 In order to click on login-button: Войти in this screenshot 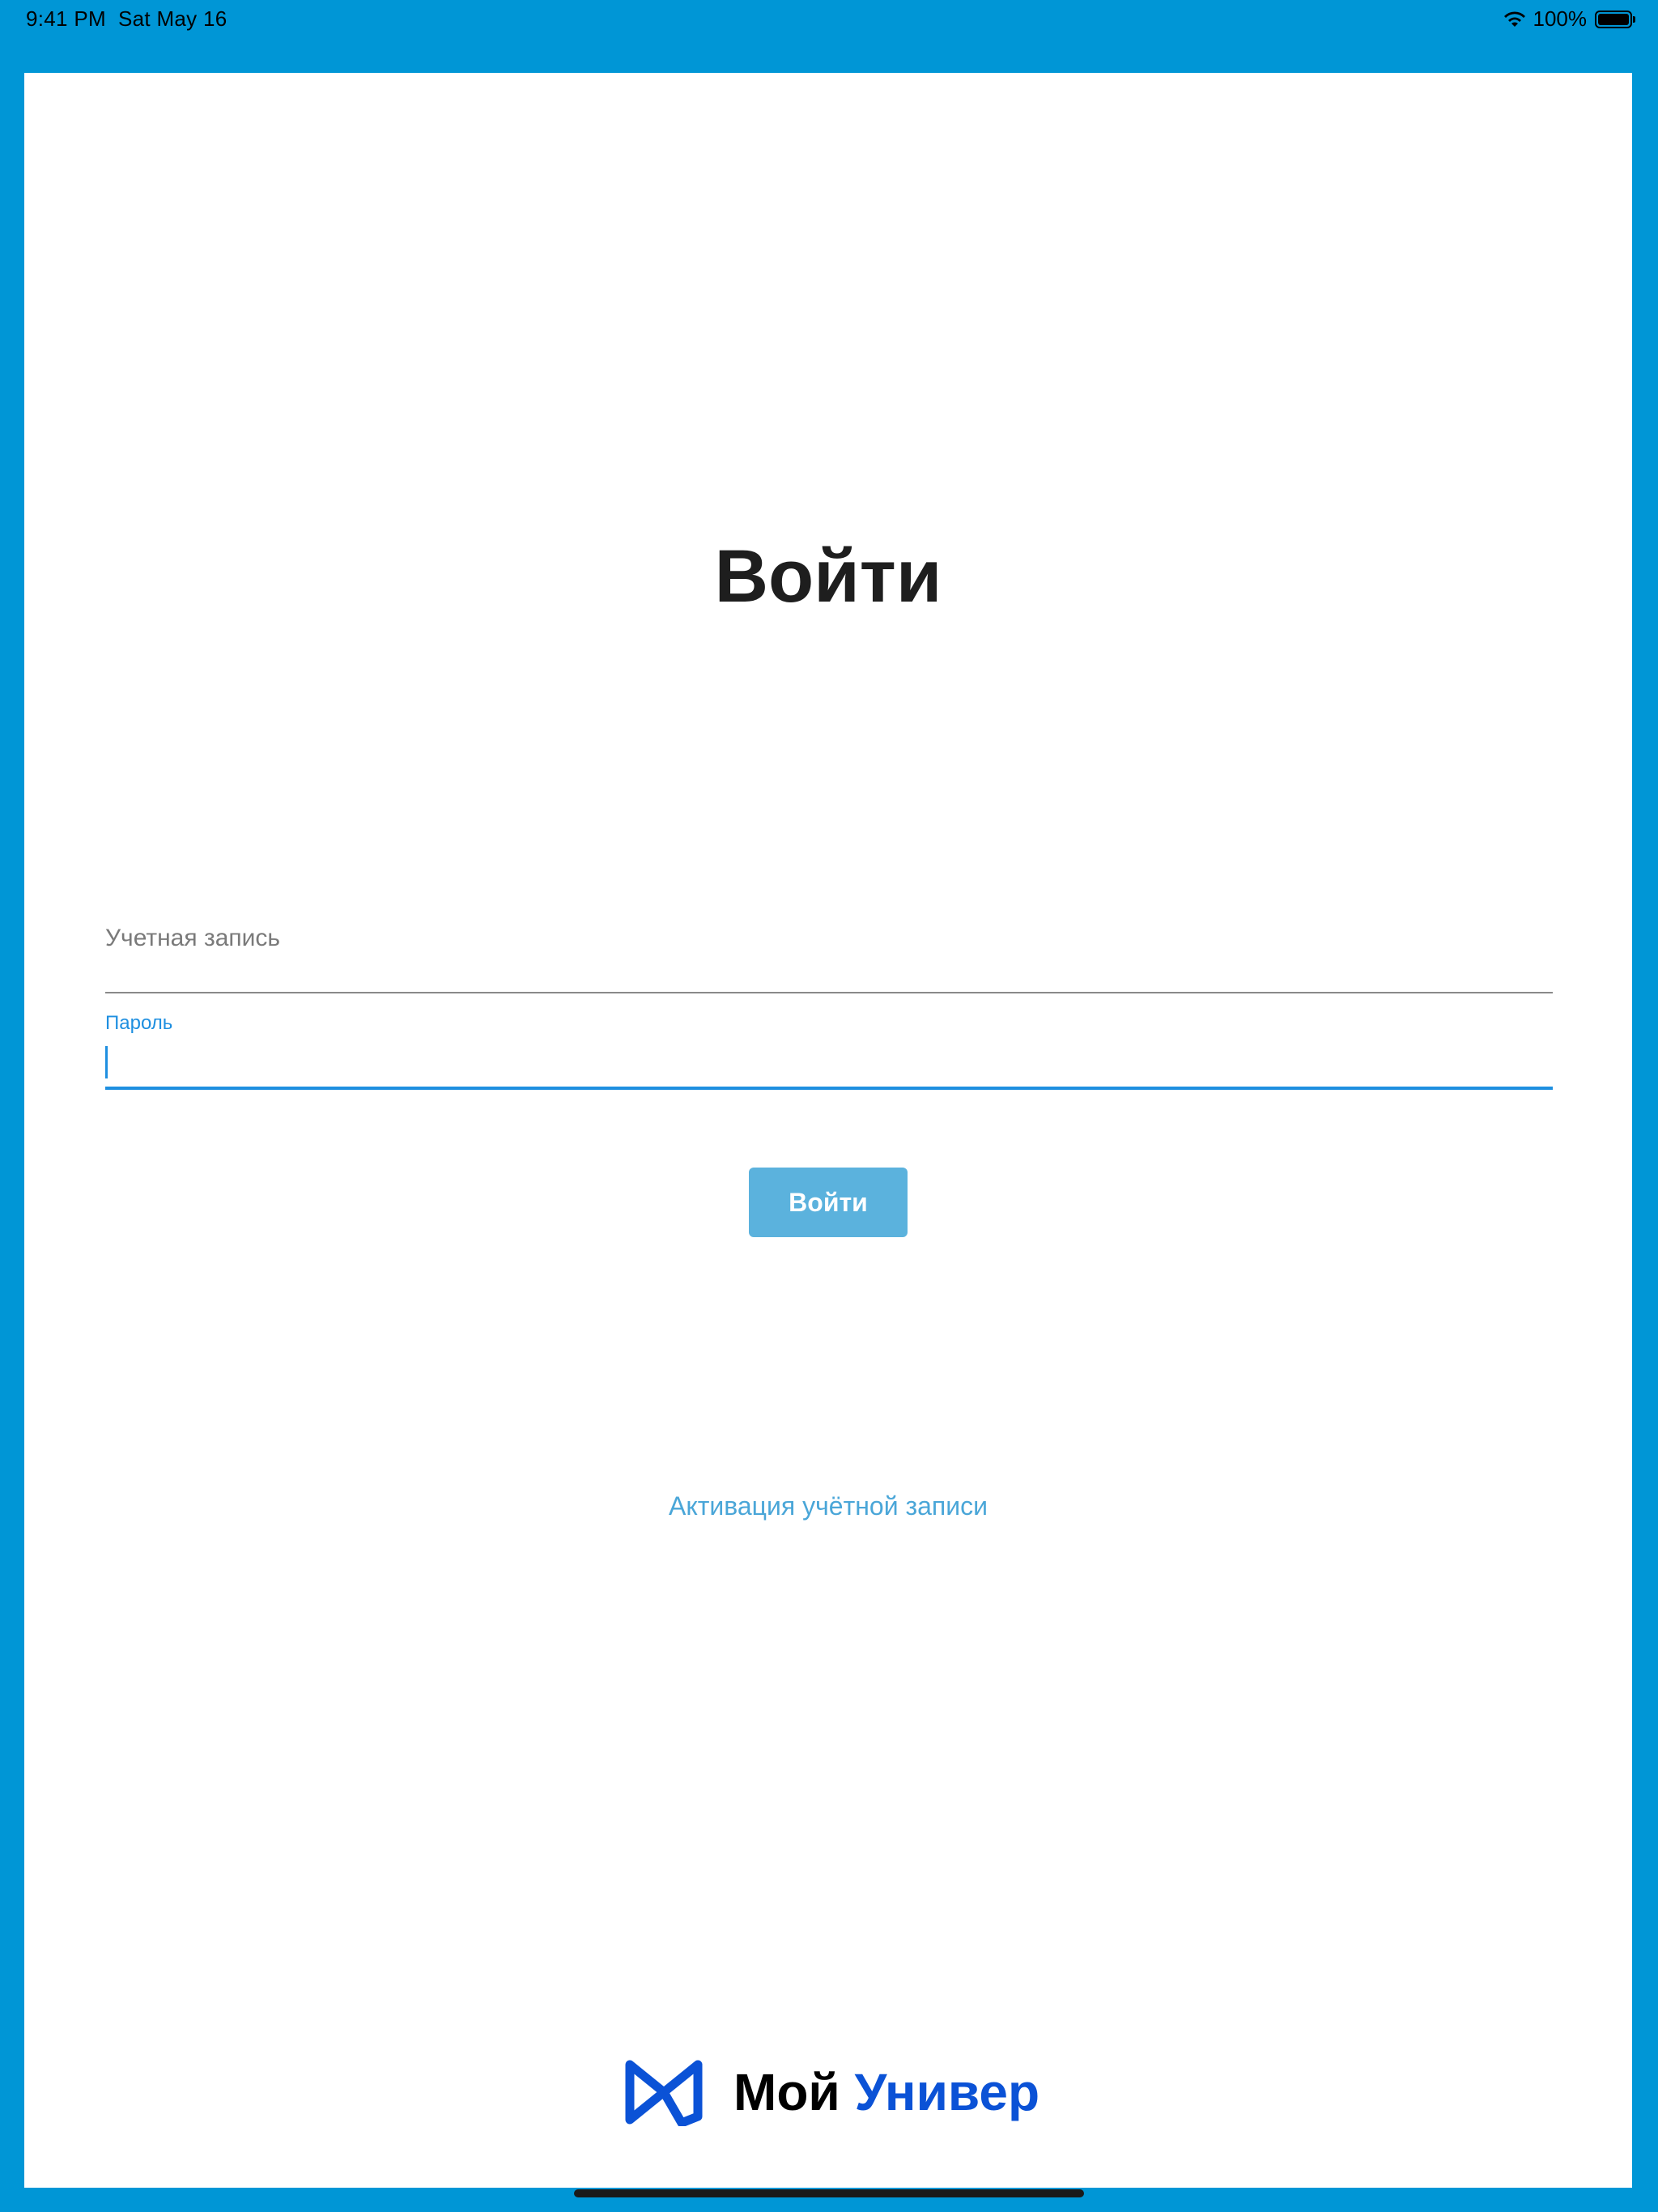, I will do `click(828, 1203)`.